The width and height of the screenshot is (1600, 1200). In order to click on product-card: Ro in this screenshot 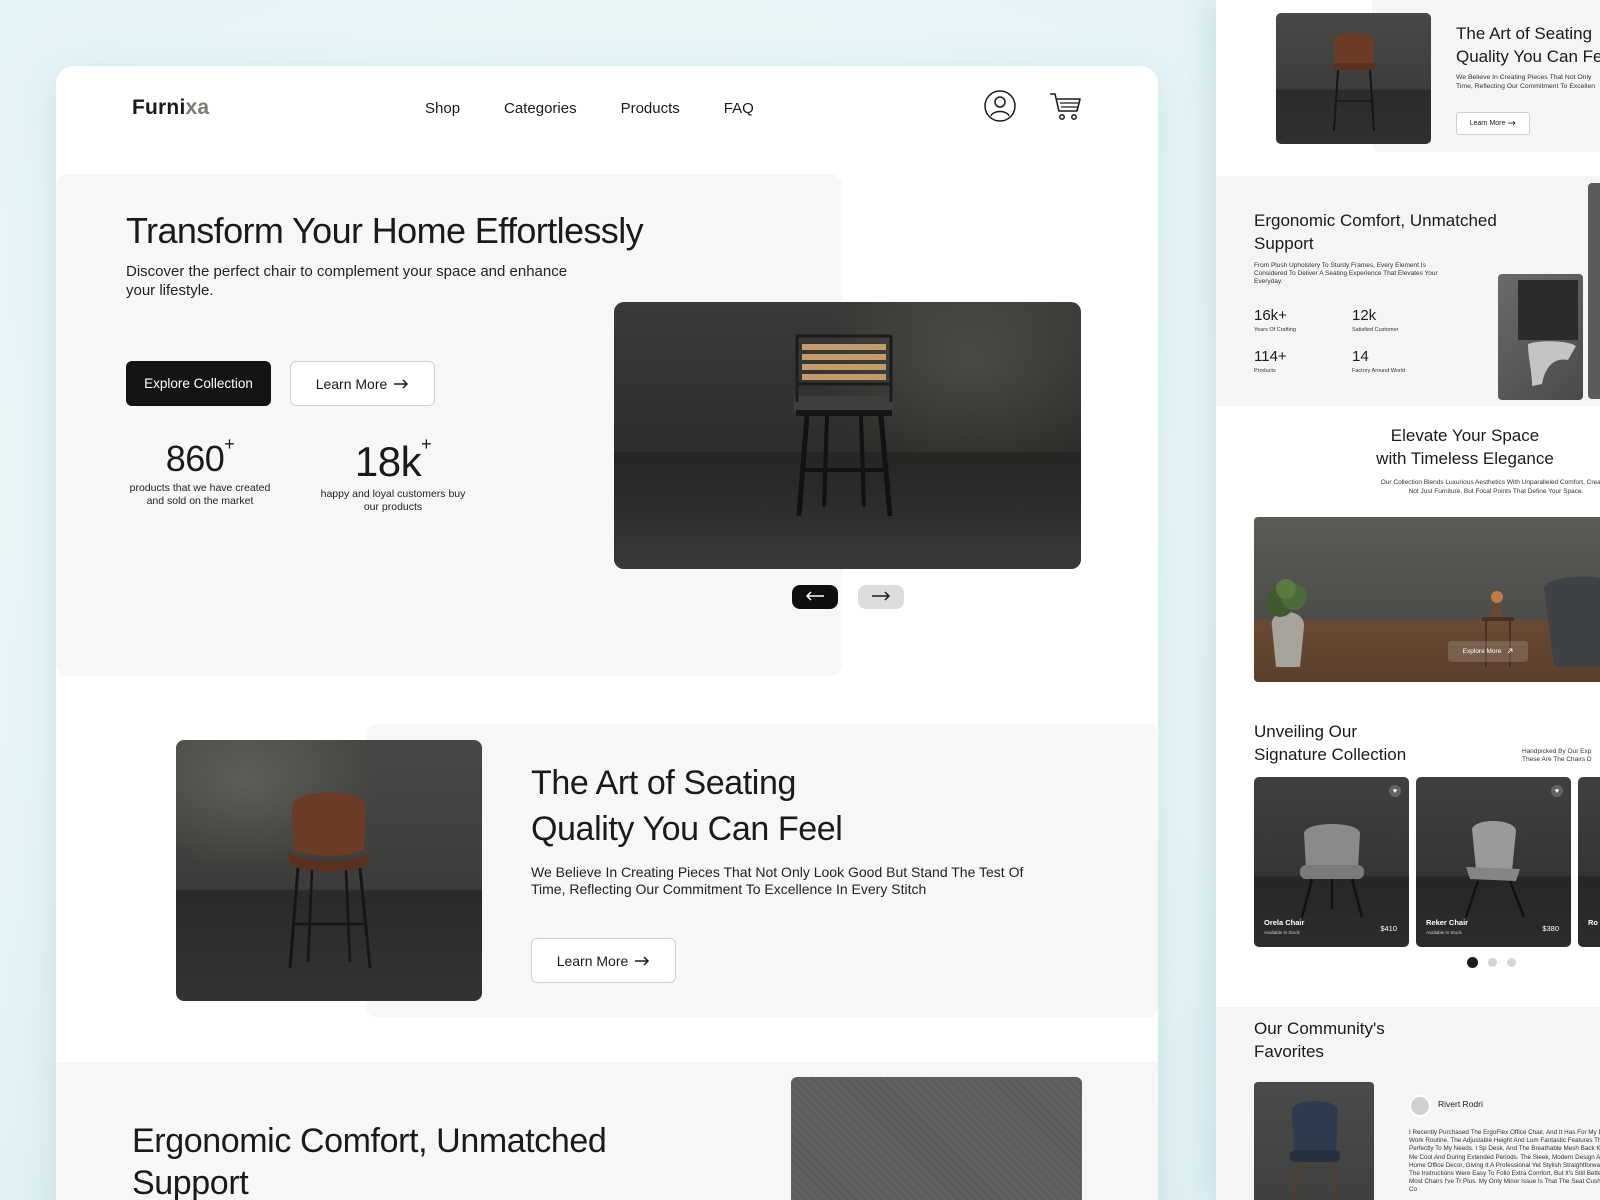, I will do `click(1589, 862)`.